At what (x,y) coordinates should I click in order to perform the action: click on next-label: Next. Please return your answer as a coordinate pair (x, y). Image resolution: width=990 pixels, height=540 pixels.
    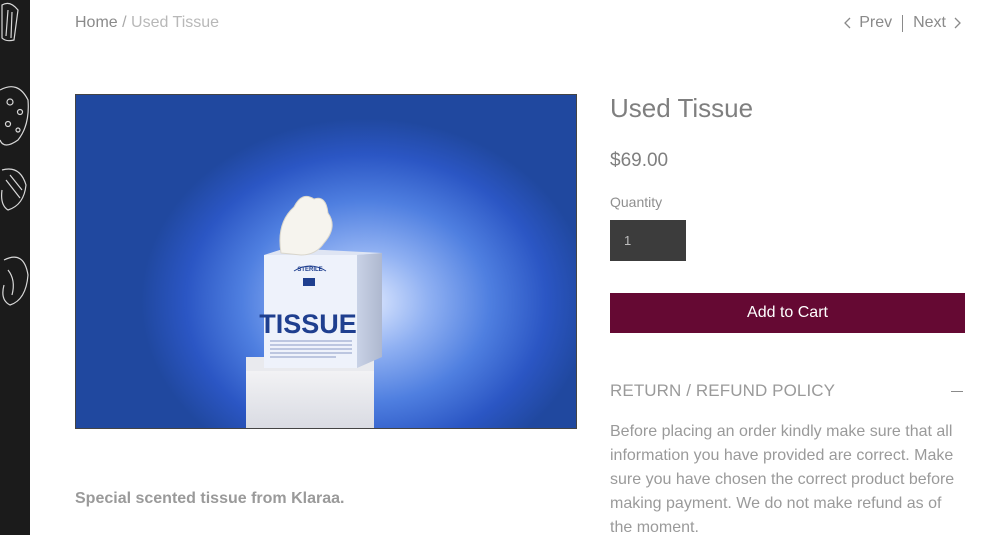
    Looking at the image, I should click on (929, 22).